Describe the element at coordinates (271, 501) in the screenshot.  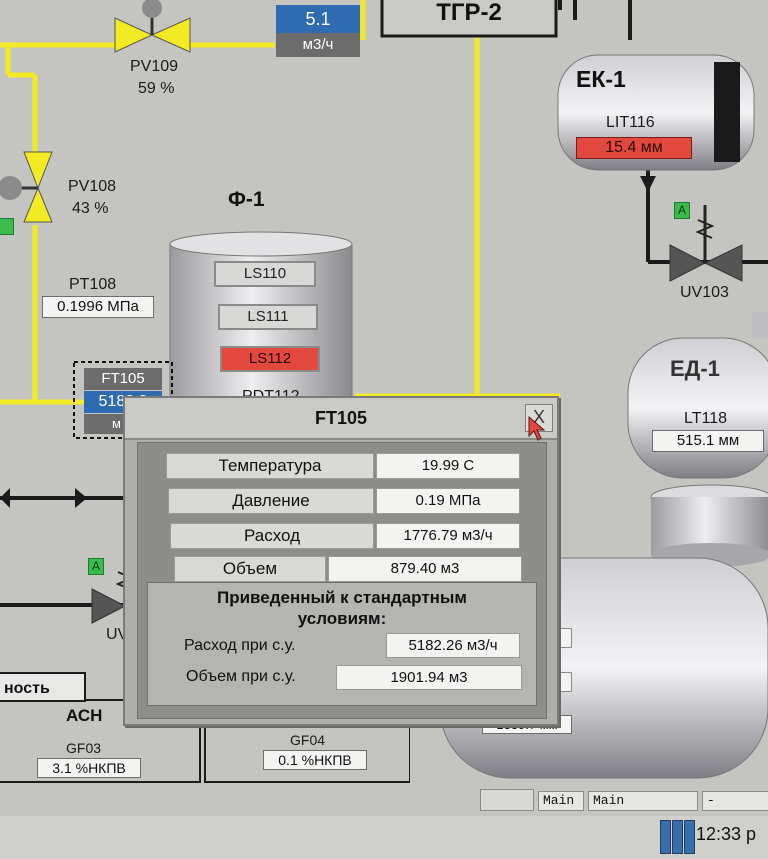
I see `pressure-label: Давление` at that location.